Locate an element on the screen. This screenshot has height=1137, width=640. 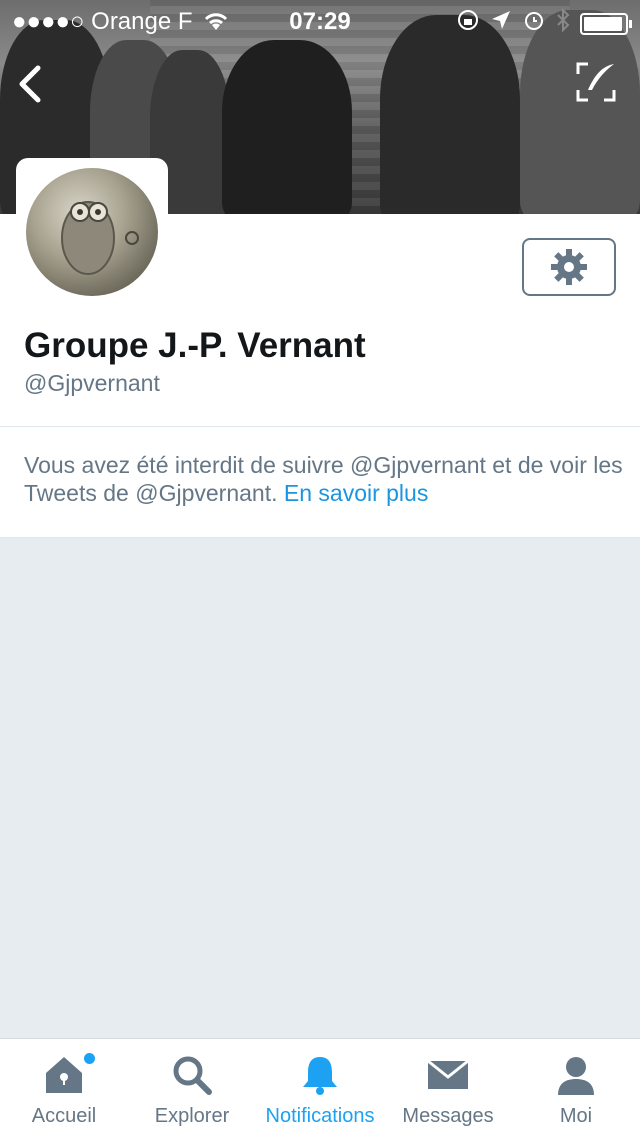
tab-moi: Moi is located at coordinates (576, 1088).